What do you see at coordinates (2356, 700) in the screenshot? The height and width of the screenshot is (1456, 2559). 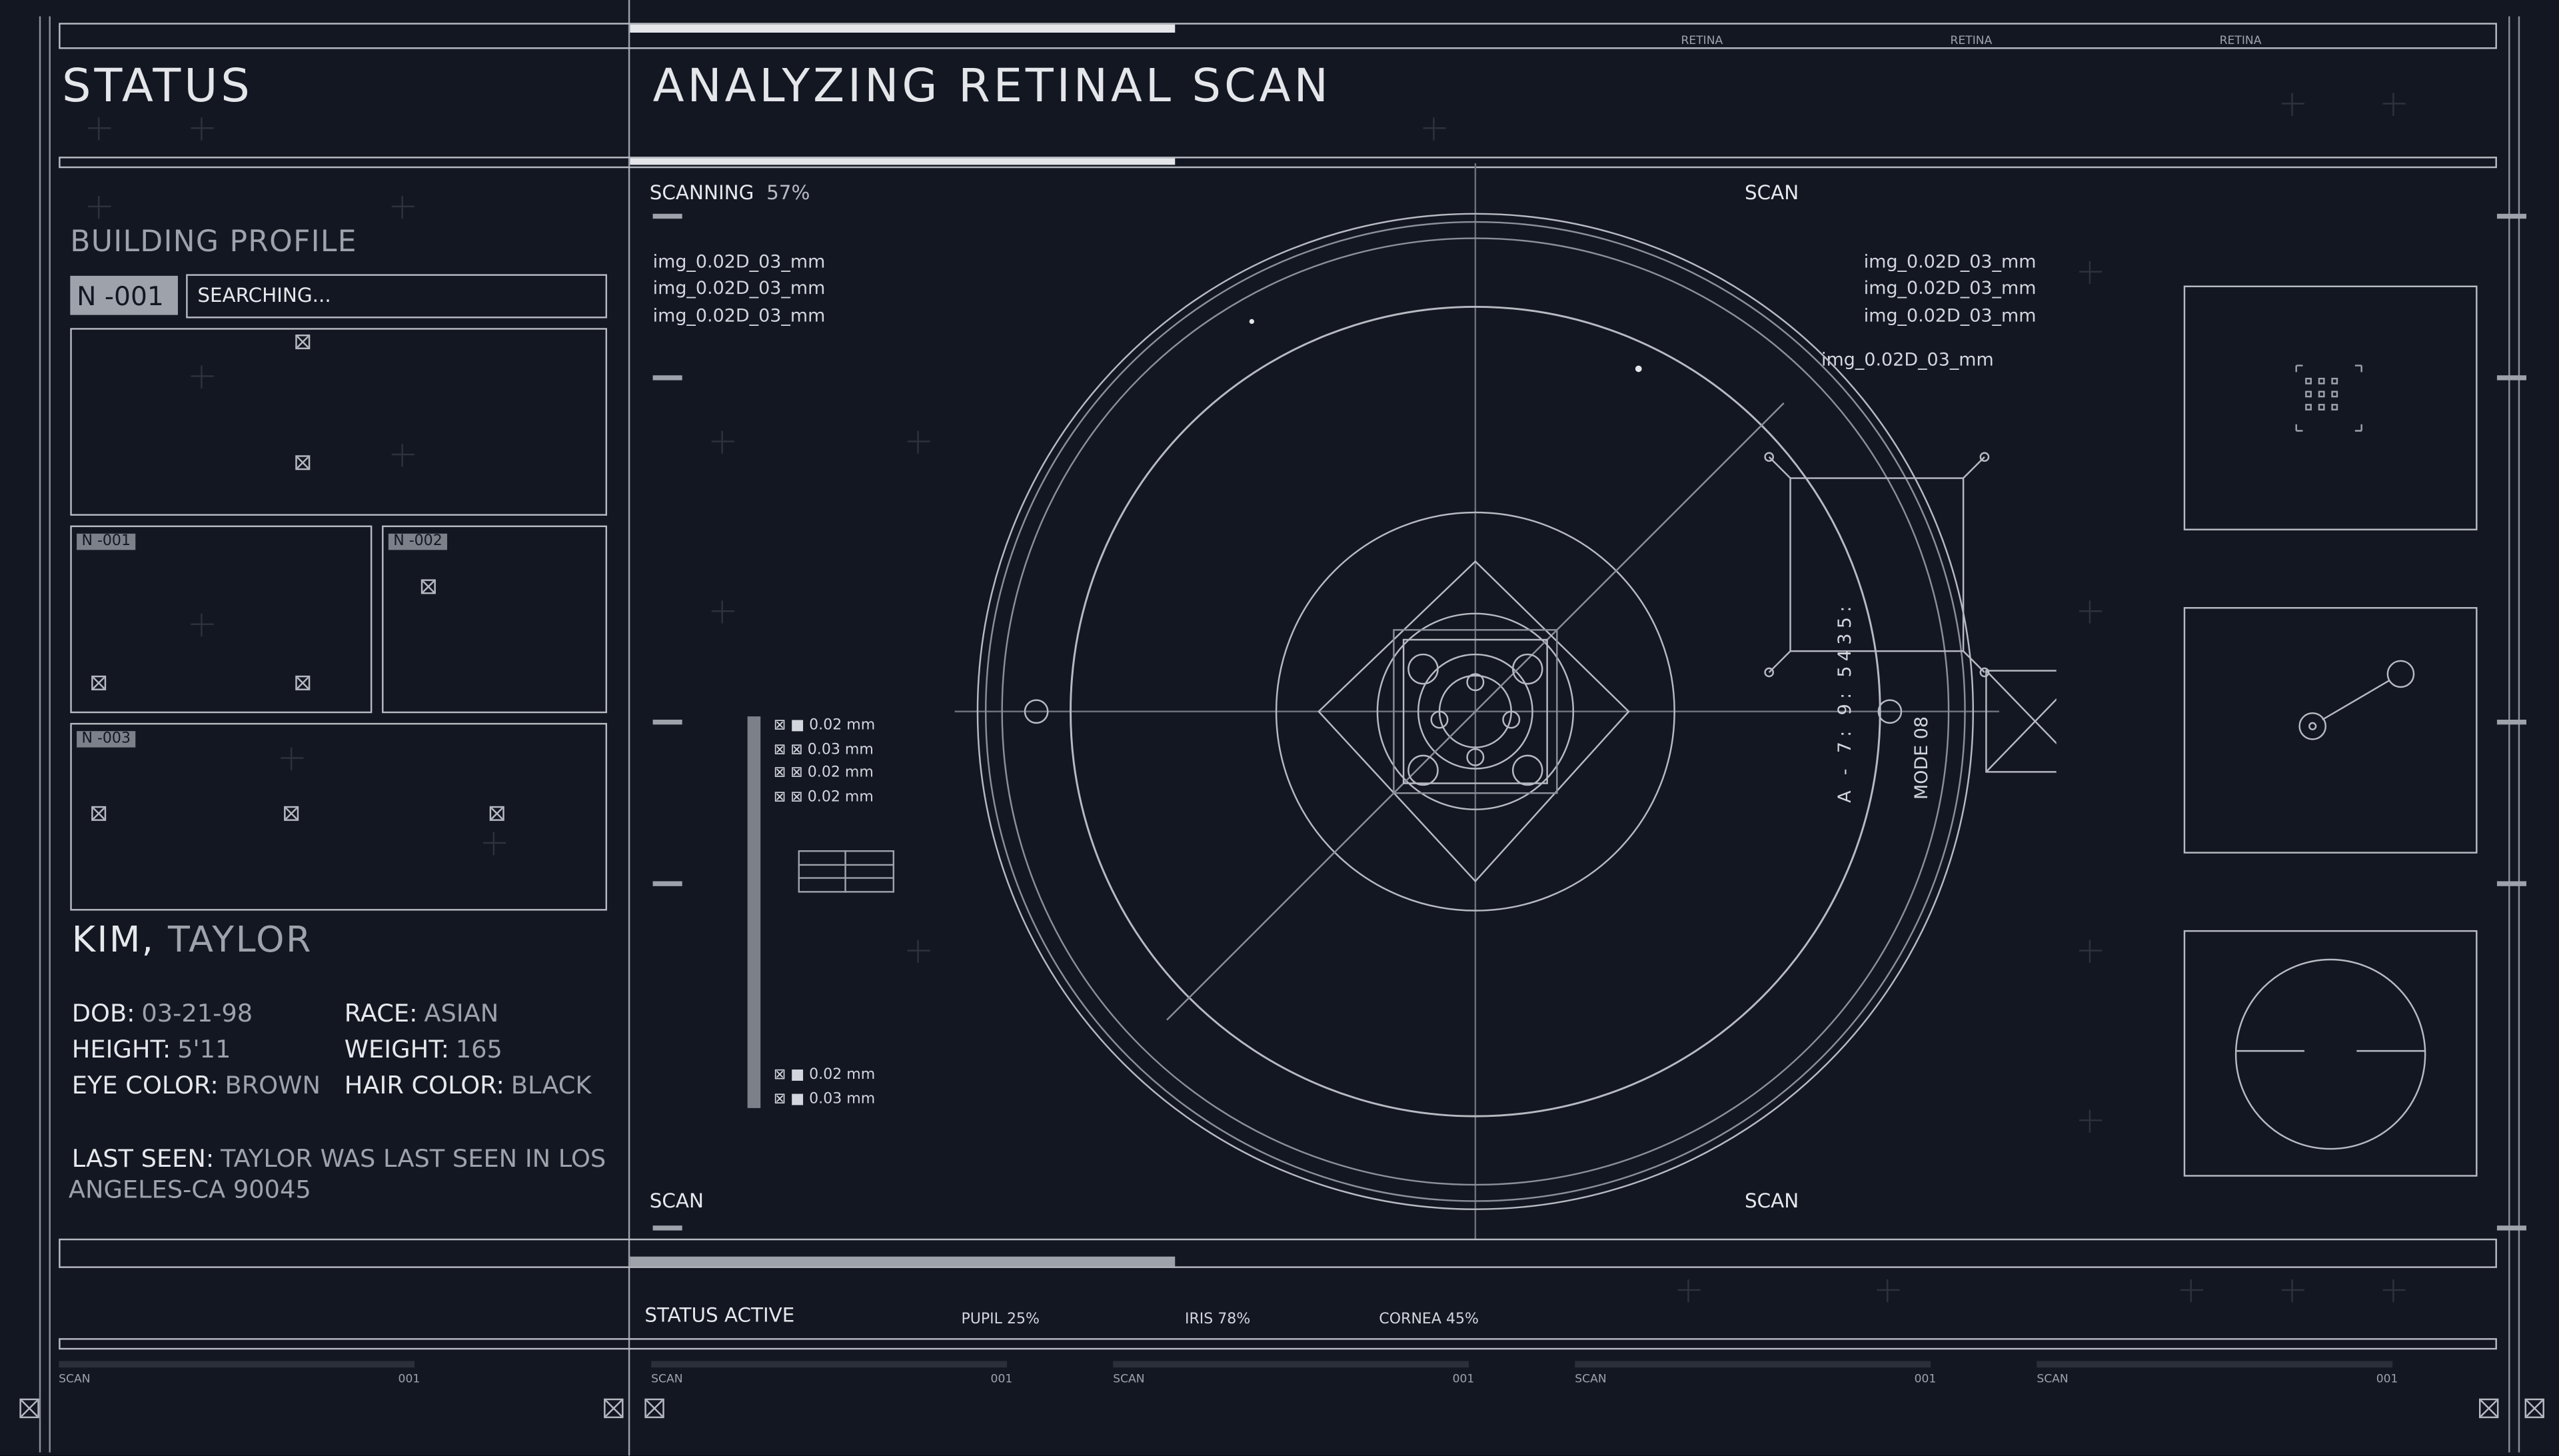 I see `node-link-icon` at bounding box center [2356, 700].